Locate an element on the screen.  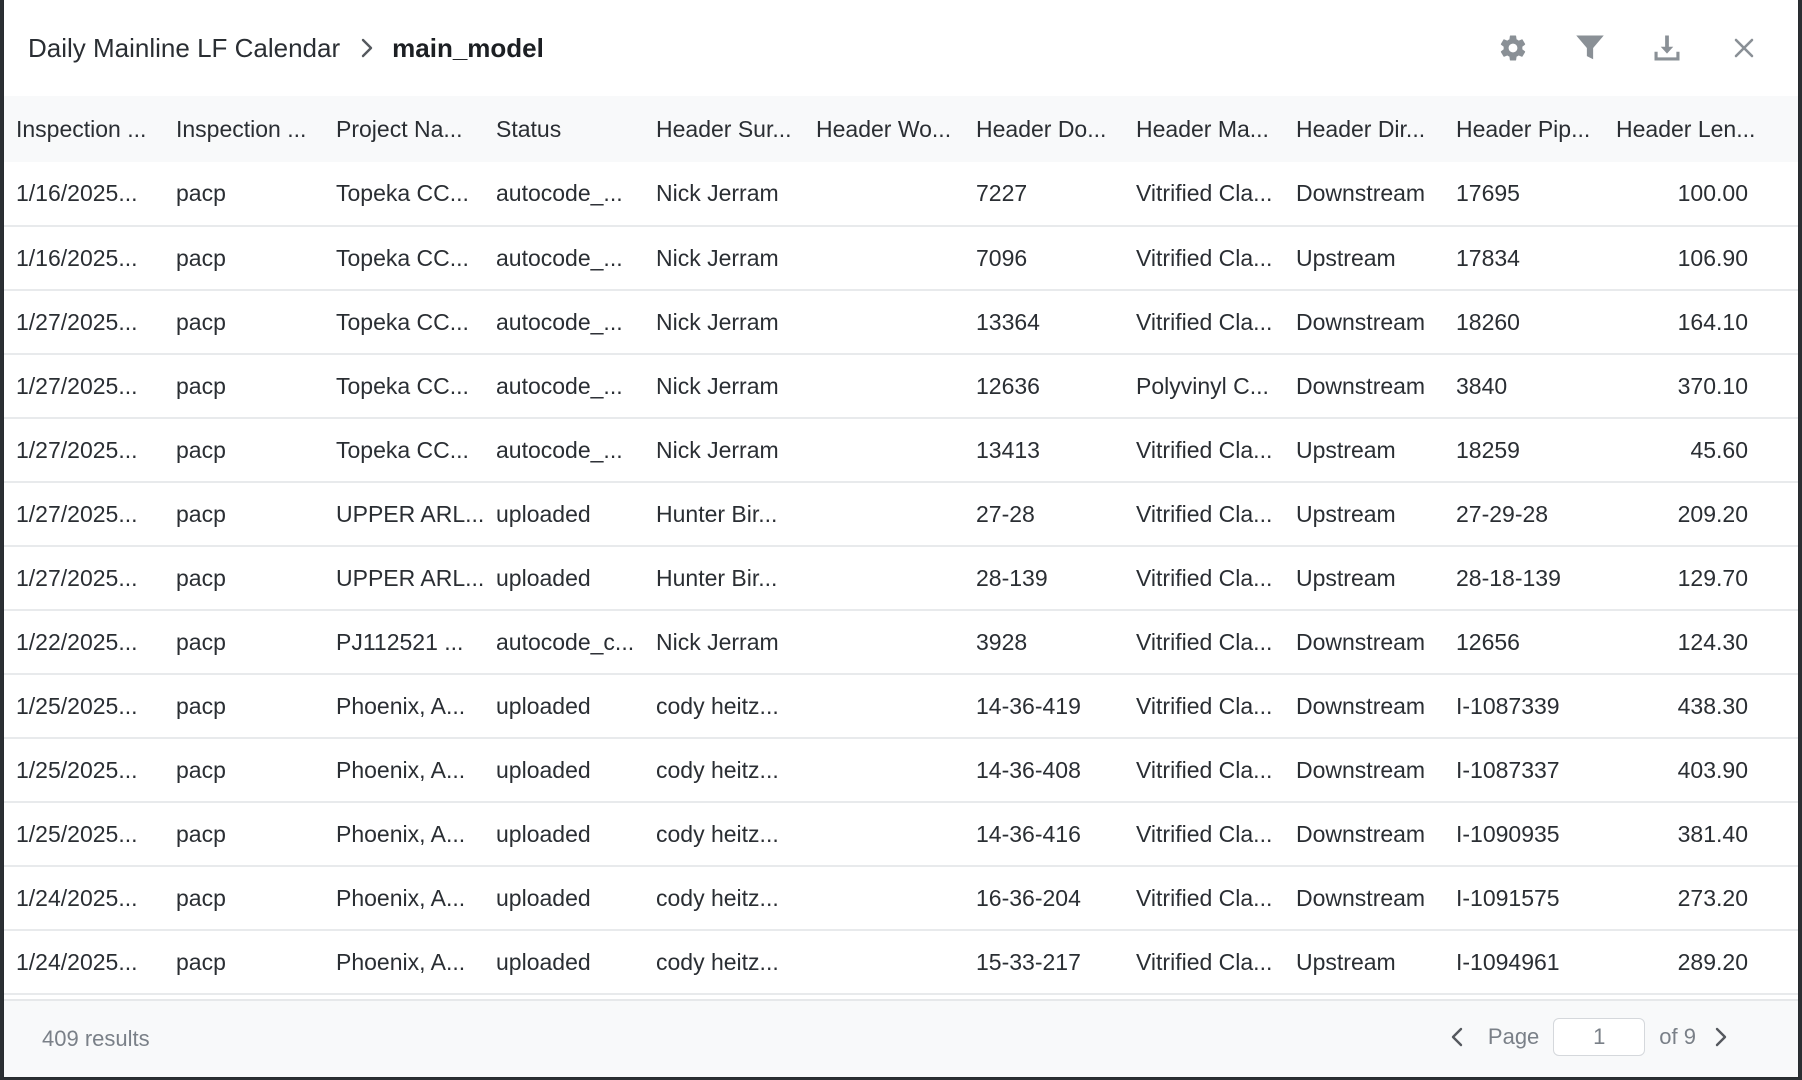
table-cell: 14-36-419 is located at coordinates (1028, 705).